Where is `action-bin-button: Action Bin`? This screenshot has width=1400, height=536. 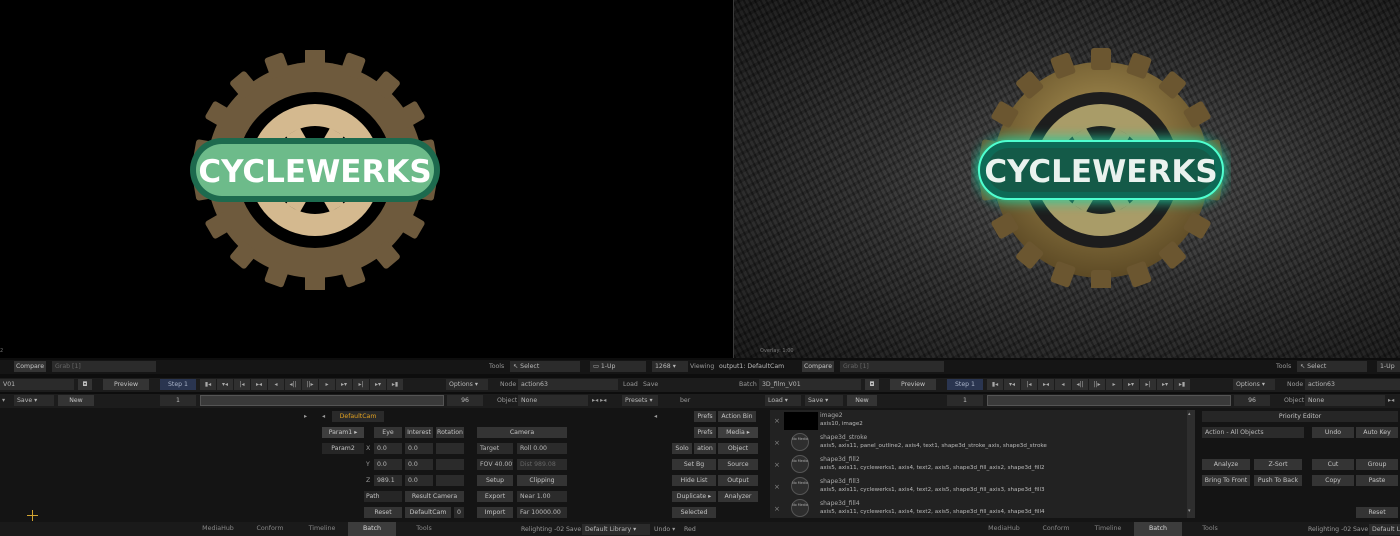
action-bin-button: Action Bin is located at coordinates (737, 416).